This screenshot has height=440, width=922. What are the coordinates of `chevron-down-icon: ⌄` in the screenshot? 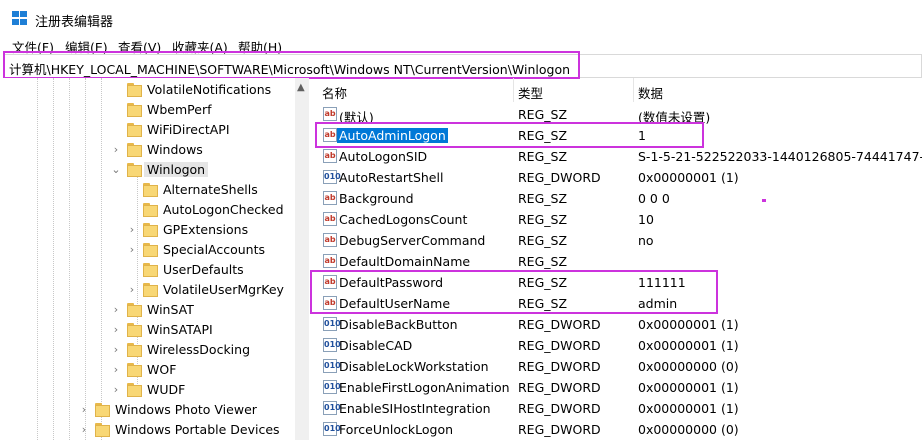 It's located at (116, 170).